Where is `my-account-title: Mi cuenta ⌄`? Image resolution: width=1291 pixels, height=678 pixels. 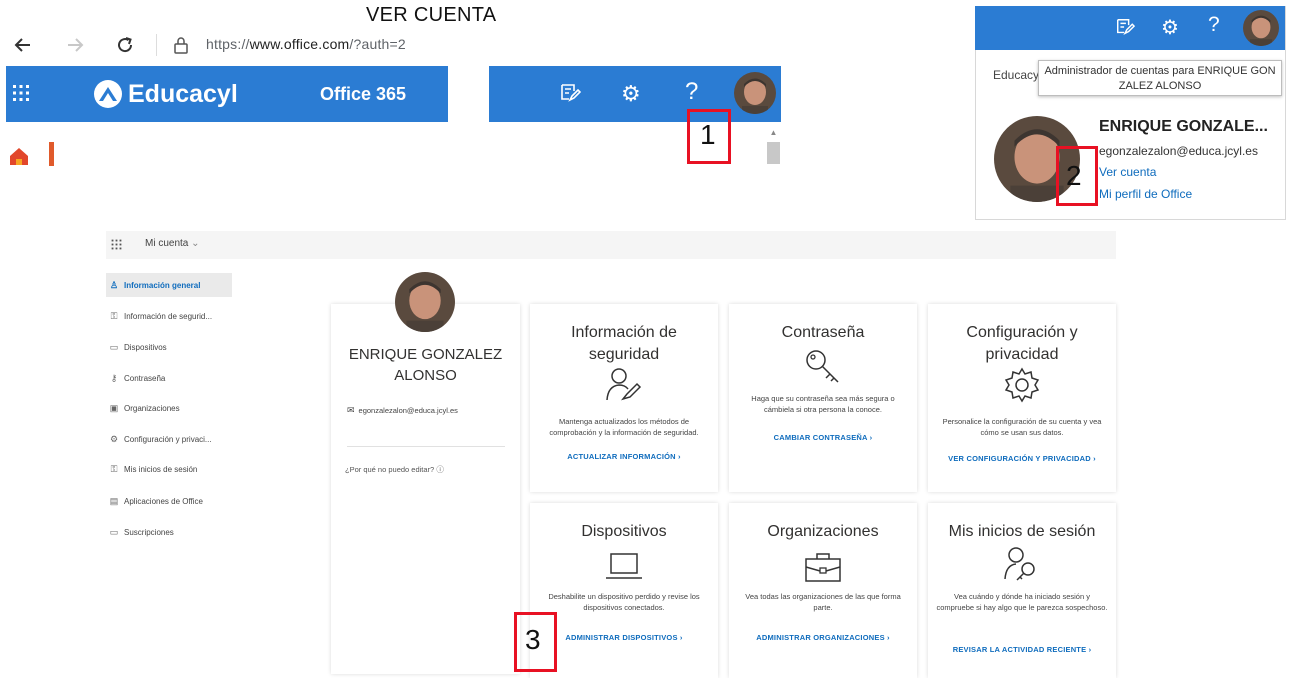 my-account-title: Mi cuenta ⌄ is located at coordinates (172, 243).